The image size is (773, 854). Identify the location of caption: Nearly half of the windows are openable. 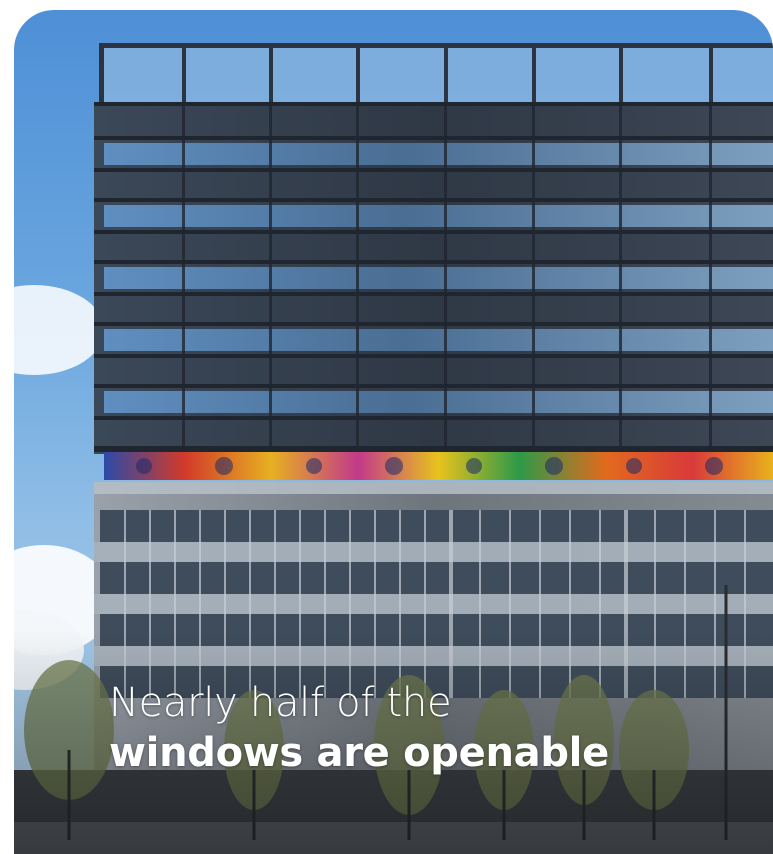
(429, 728).